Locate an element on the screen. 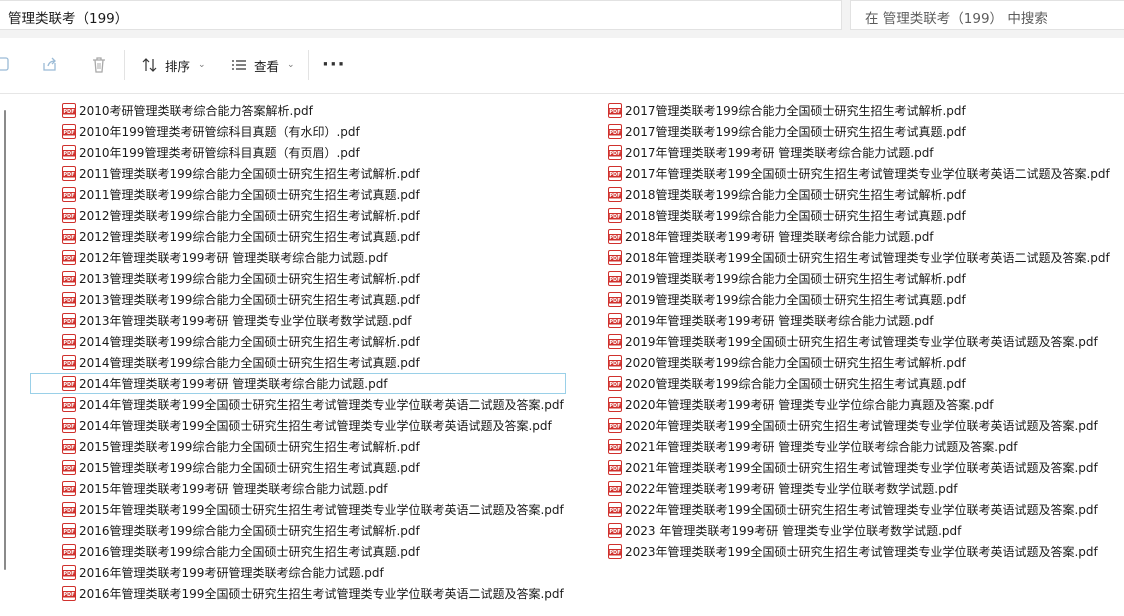  file-item: PDF 2020管理类联考199综合能力全国硕士研究生招生考试解析.pdf is located at coordinates (787, 362).